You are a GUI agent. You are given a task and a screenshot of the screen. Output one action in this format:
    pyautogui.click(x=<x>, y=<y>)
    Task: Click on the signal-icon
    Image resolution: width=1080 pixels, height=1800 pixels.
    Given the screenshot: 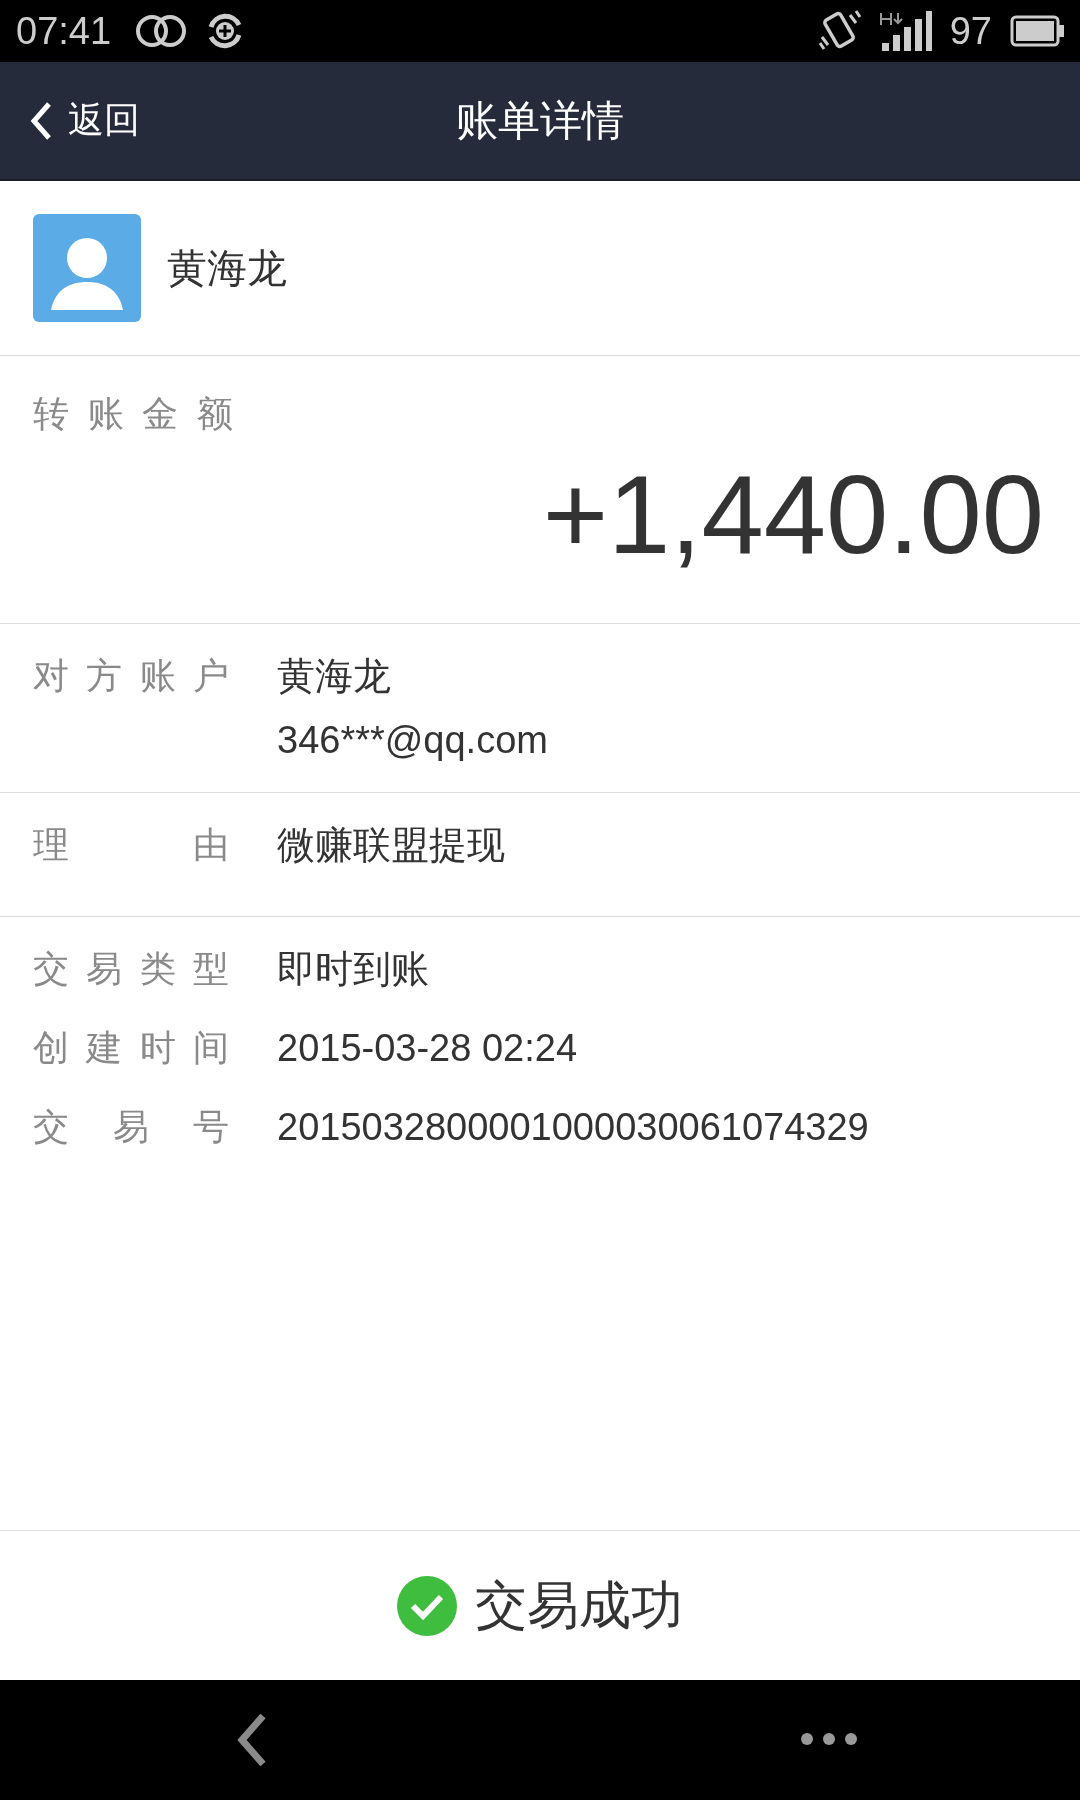 What is the action you would take?
    pyautogui.click(x=905, y=31)
    